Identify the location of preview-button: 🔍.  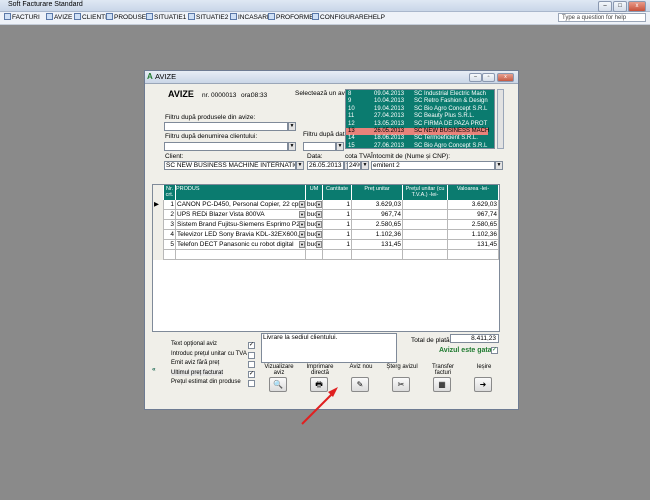
(278, 384).